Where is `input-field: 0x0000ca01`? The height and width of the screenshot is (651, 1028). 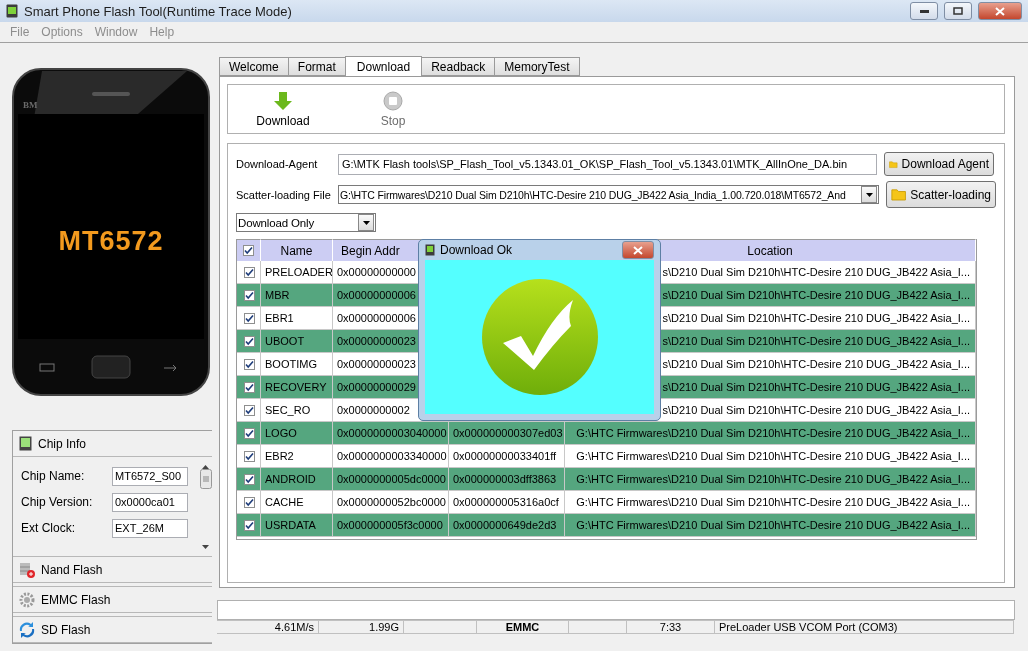 input-field: 0x0000ca01 is located at coordinates (150, 502).